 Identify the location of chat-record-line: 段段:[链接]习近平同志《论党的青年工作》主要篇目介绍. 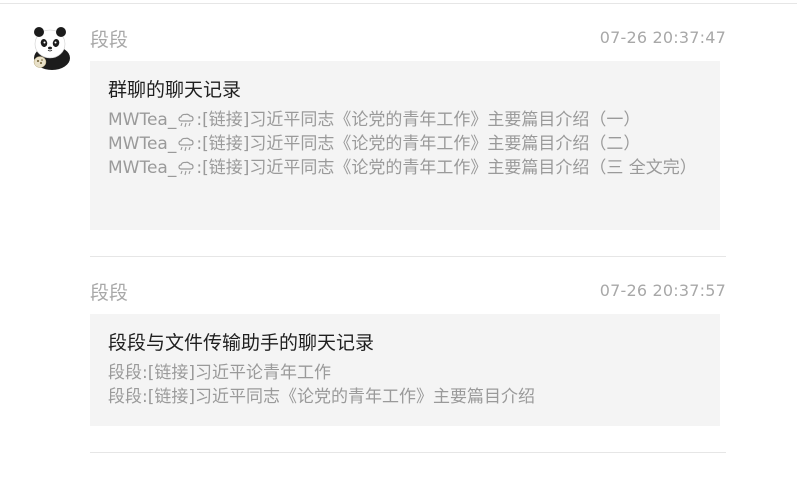
(321, 397).